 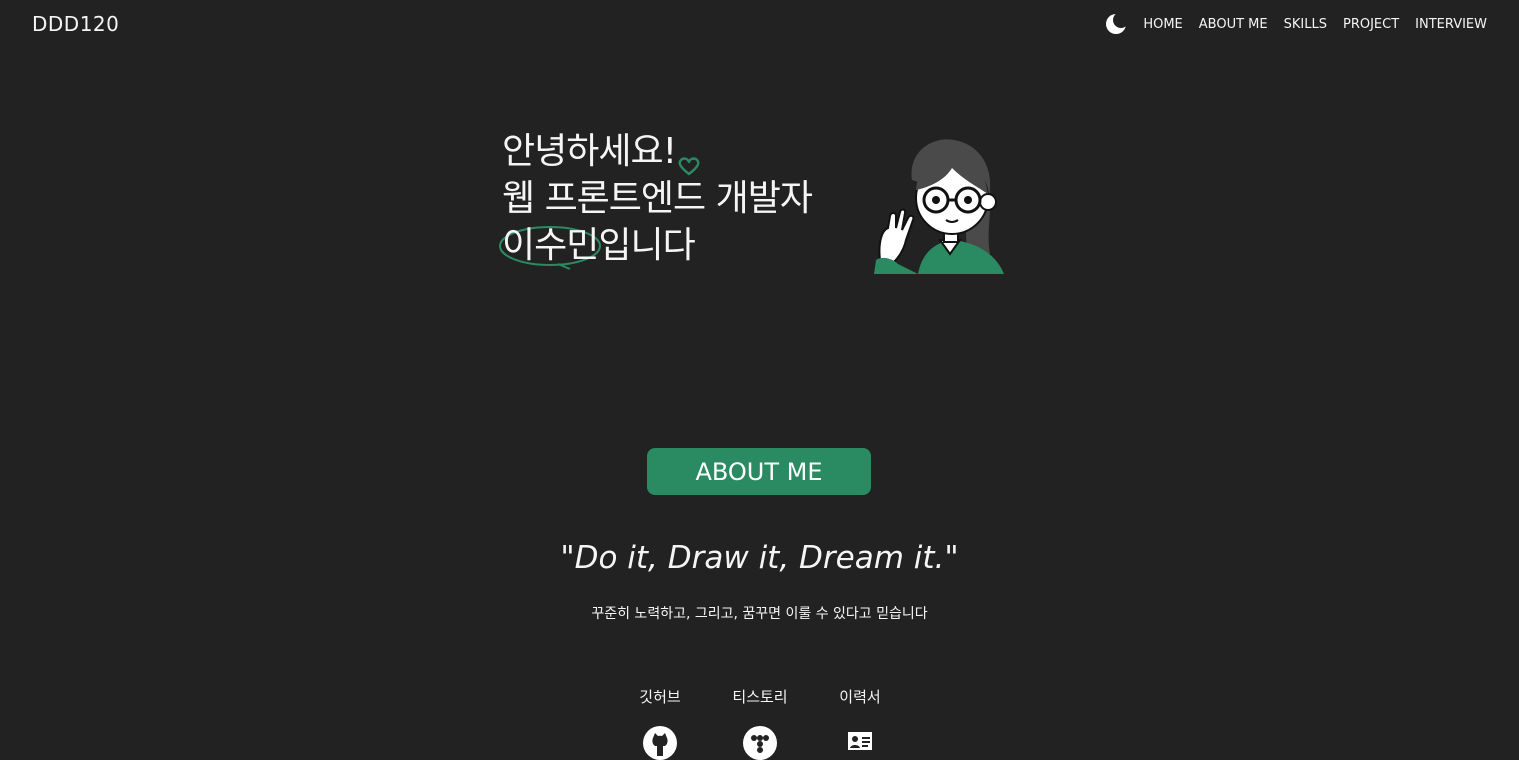 What do you see at coordinates (1233, 24) in the screenshot?
I see `nav-about-me: ABOUT ME` at bounding box center [1233, 24].